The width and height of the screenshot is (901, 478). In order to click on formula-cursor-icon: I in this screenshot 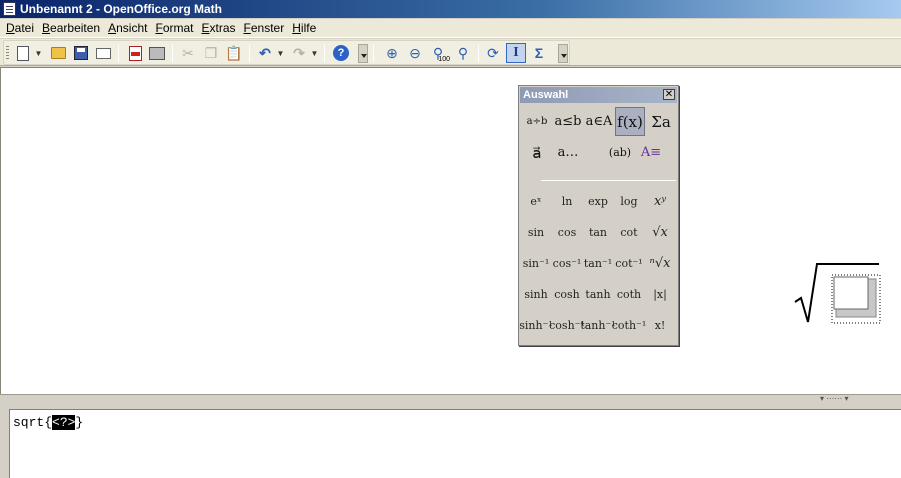, I will do `click(516, 53)`.